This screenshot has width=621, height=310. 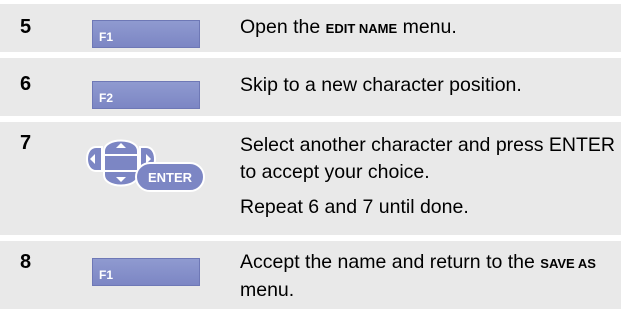 I want to click on step-text: Open the EDIT NAME menu., so click(x=427, y=28).